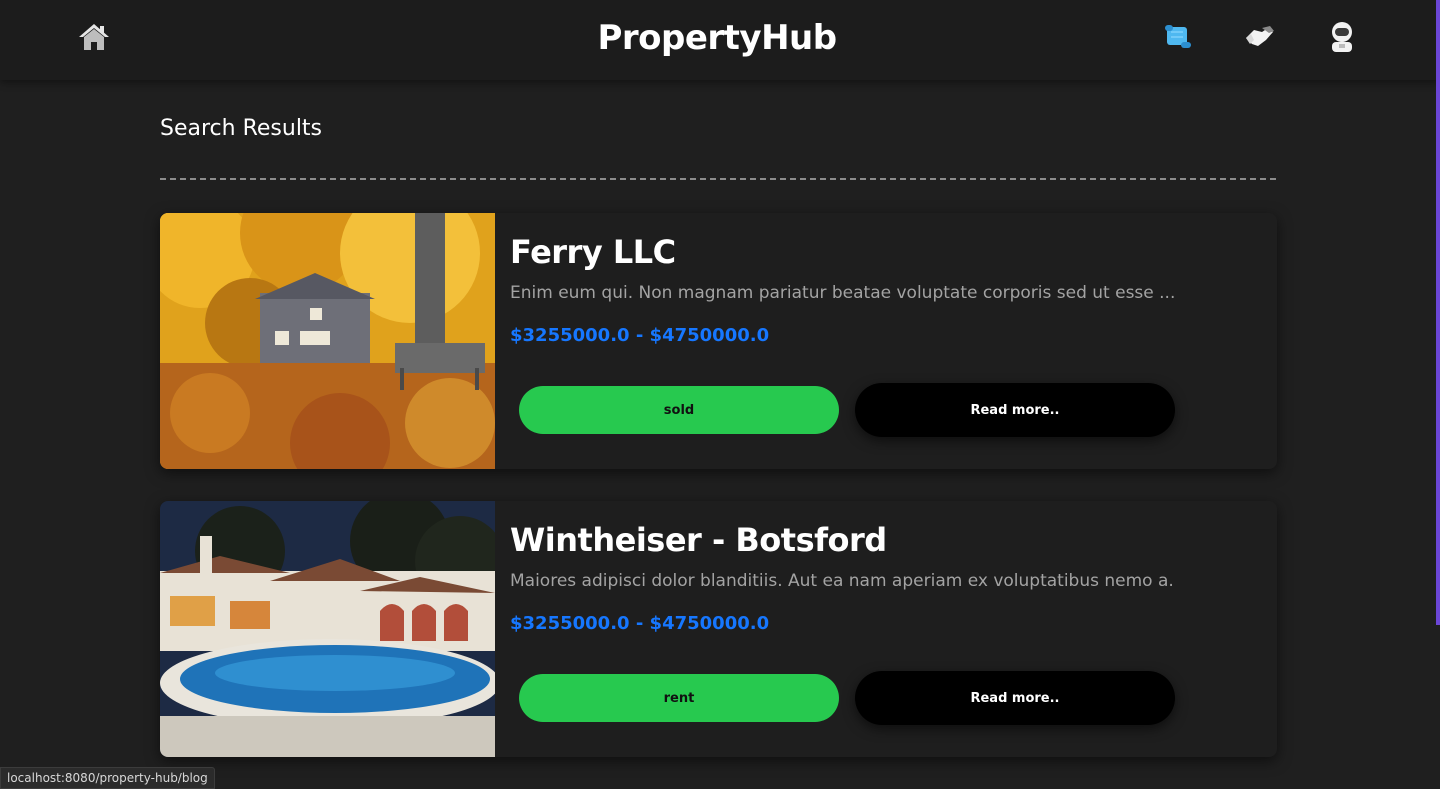 This screenshot has height=789, width=1440. What do you see at coordinates (698, 540) in the screenshot?
I see `listing-title: Wintheiser - Botsford` at bounding box center [698, 540].